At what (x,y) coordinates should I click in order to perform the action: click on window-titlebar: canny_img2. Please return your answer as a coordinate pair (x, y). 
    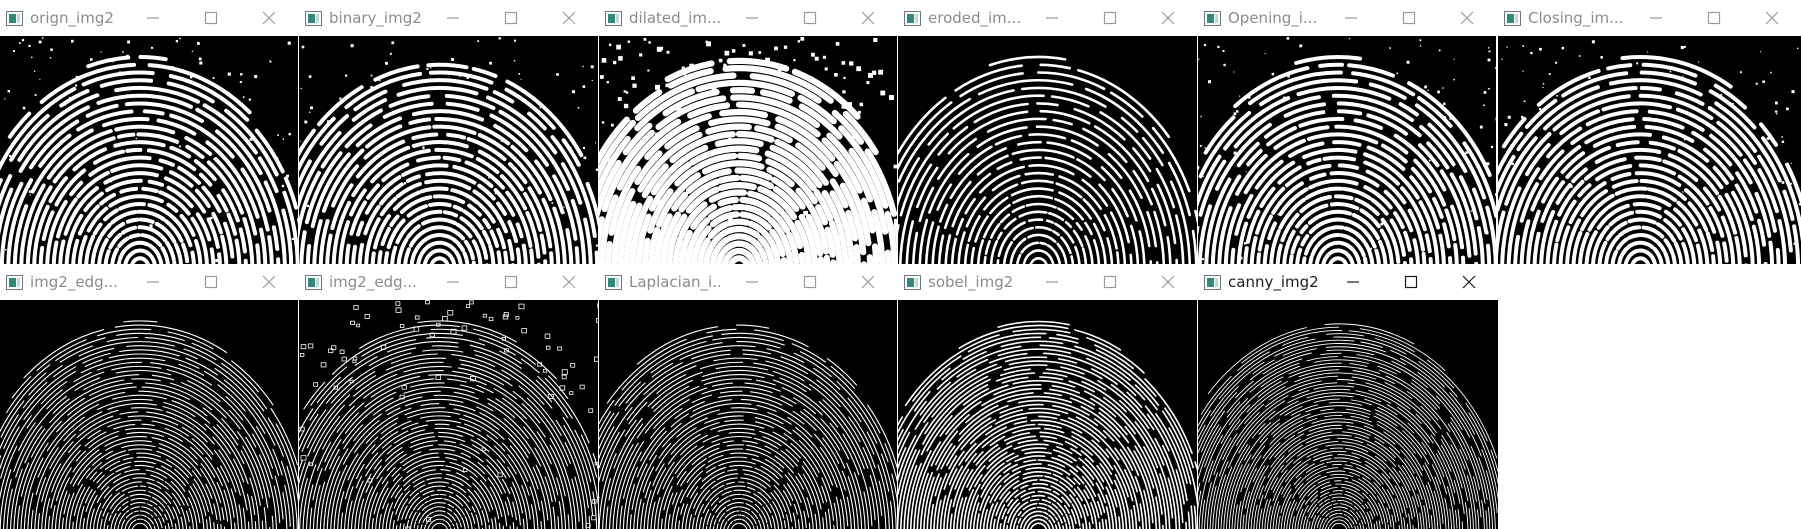
    Looking at the image, I should click on (1348, 282).